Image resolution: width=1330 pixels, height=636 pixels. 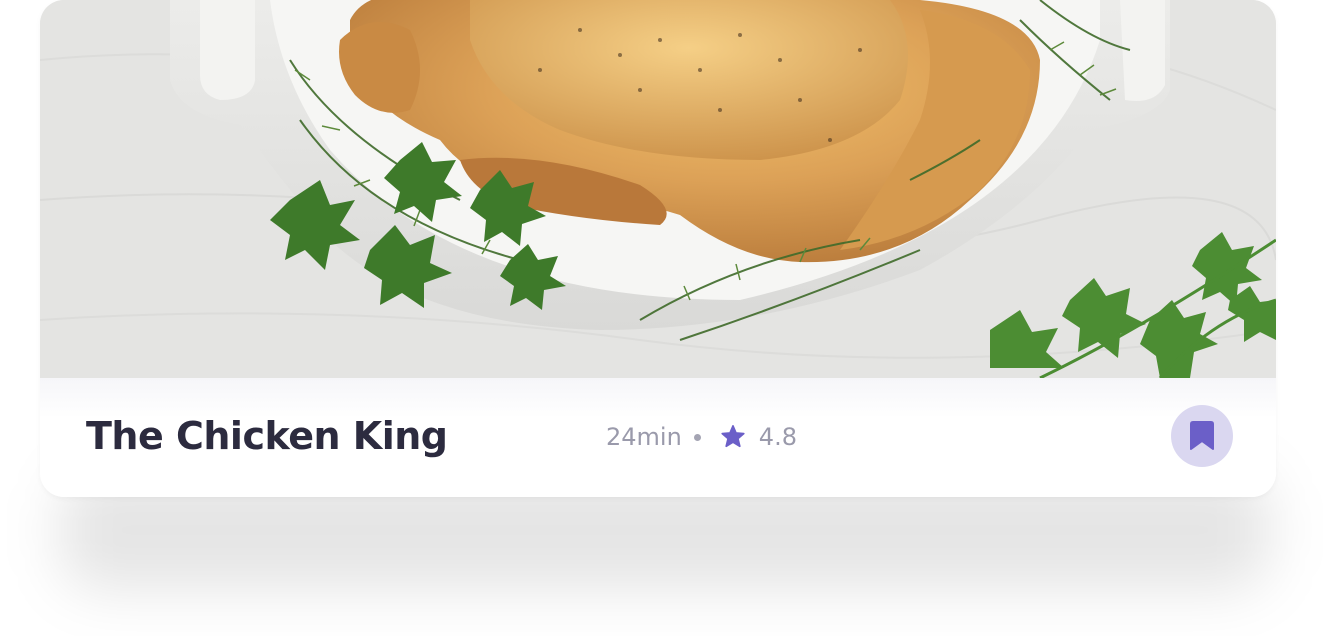 I want to click on star-icon, so click(x=733, y=436).